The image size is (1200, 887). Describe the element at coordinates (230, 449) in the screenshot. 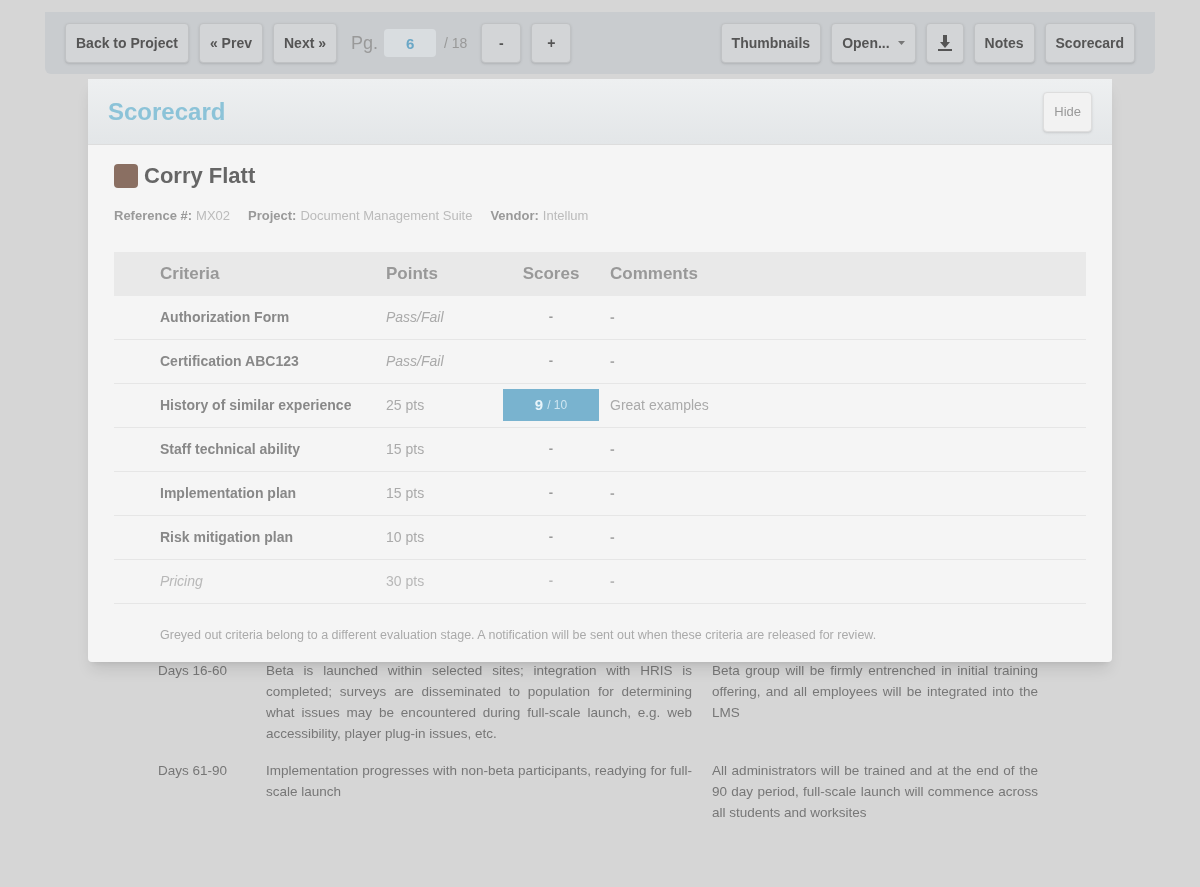

I see `criteria-cell-text: Staff technical ability` at that location.